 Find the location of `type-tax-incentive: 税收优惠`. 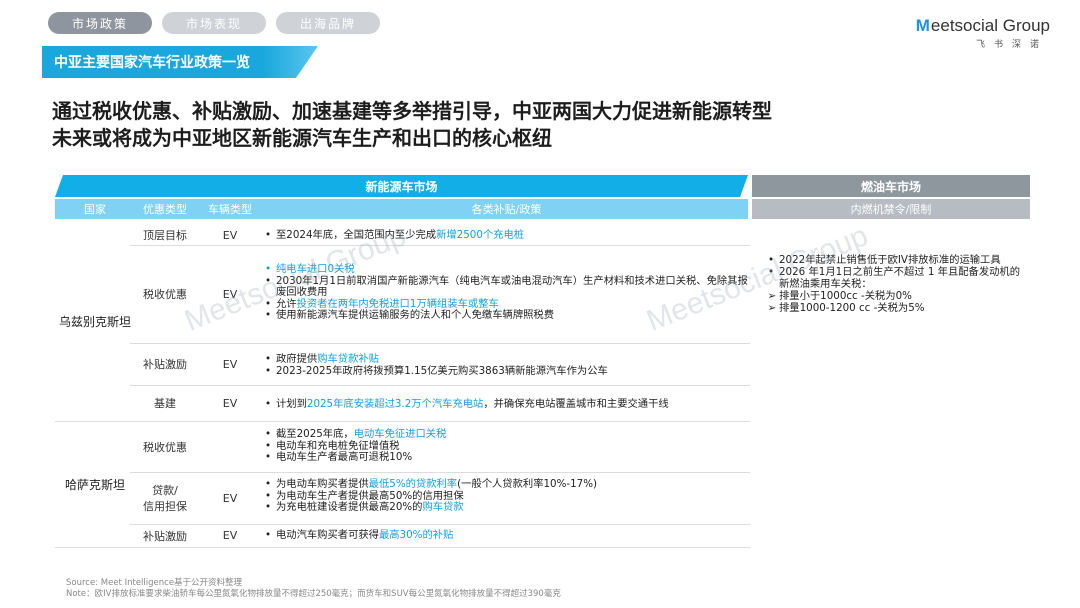

type-tax-incentive: 税收优惠 is located at coordinates (165, 294).